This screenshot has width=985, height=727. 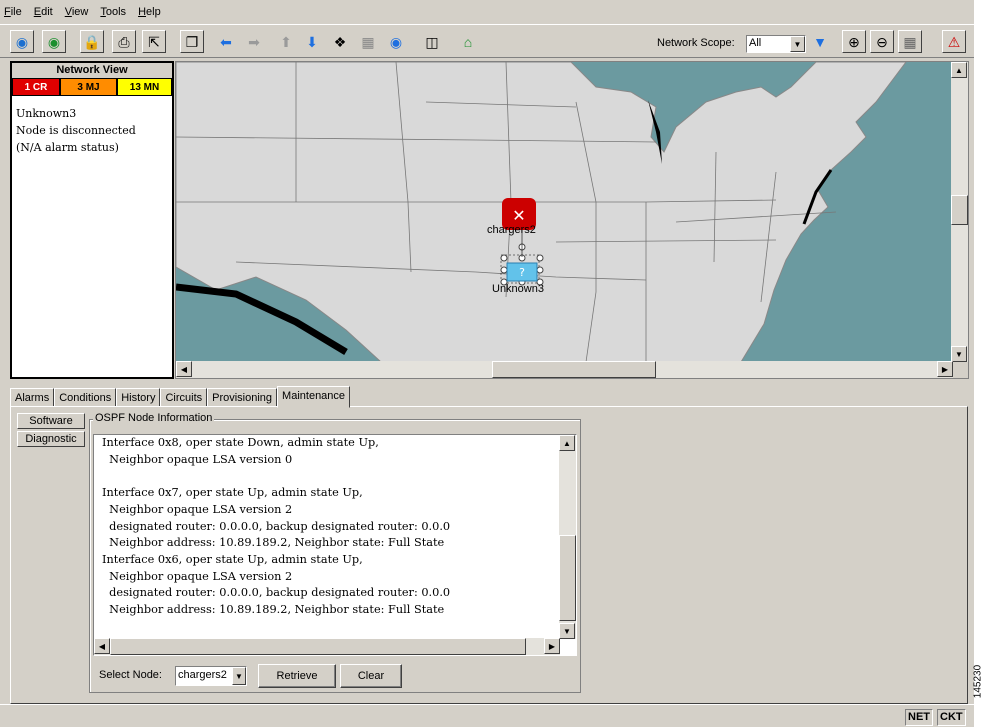 What do you see at coordinates (396, 41) in the screenshot?
I see `card-view-icon: ◉` at bounding box center [396, 41].